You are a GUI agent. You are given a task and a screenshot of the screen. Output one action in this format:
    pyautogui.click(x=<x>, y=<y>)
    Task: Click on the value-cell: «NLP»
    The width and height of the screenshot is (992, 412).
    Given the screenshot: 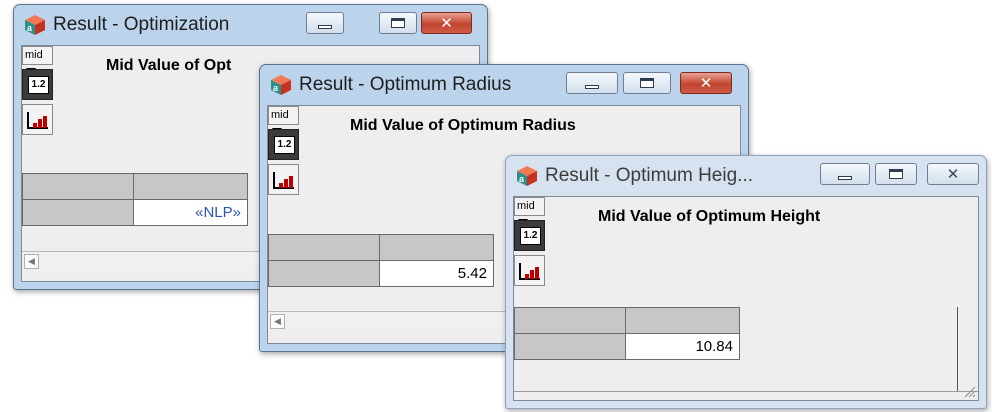 What is the action you would take?
    pyautogui.click(x=190, y=212)
    